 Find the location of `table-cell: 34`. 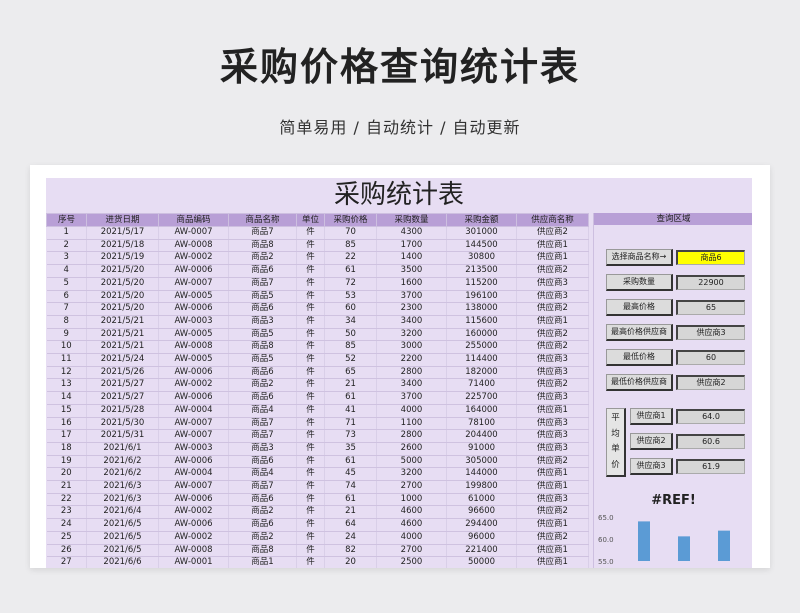

table-cell: 34 is located at coordinates (350, 322).